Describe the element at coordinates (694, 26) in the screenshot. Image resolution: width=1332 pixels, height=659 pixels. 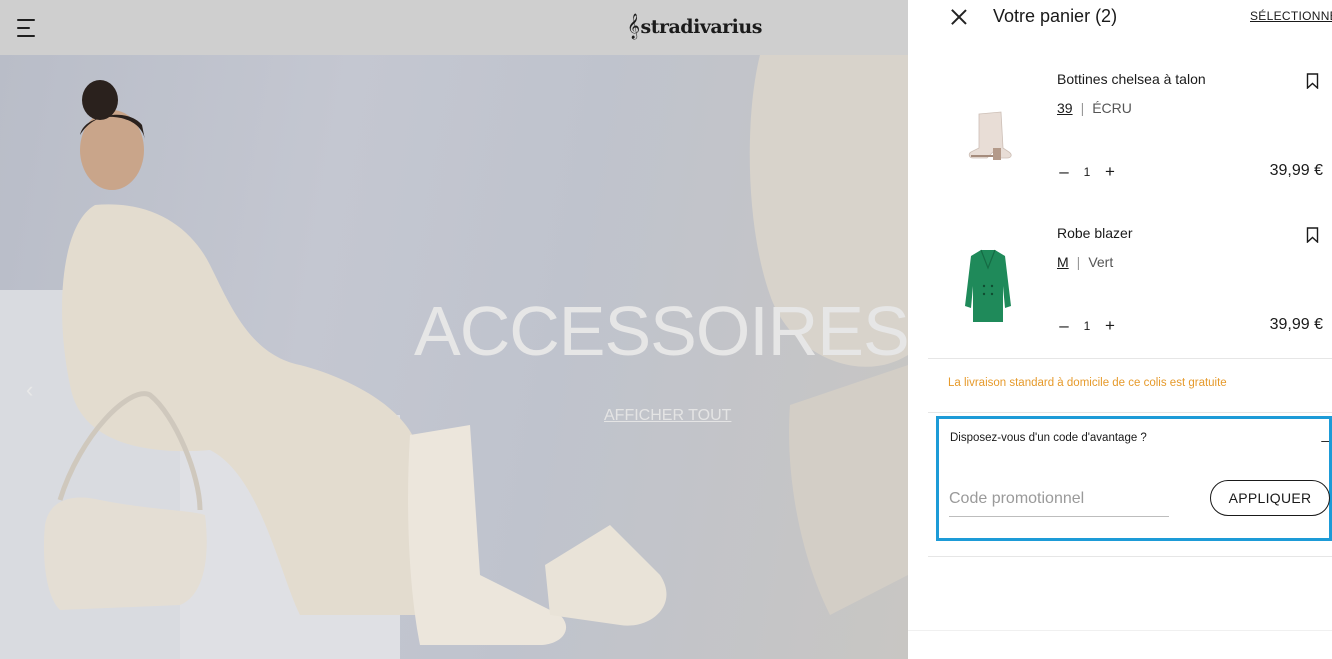
I see `brand-logo: 𝄞stradivarius` at that location.